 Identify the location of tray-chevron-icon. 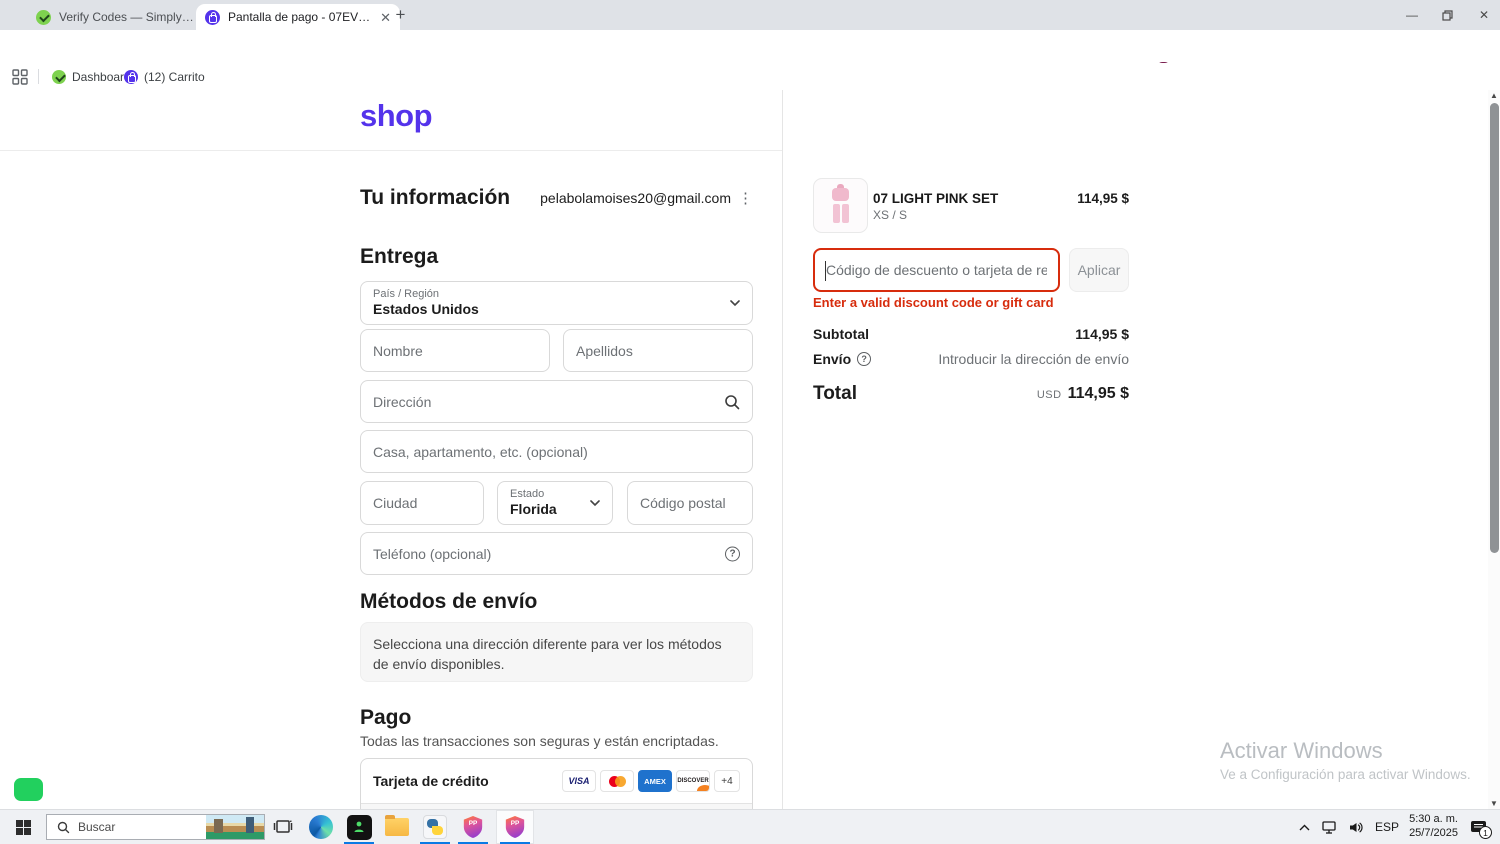
(1304, 827).